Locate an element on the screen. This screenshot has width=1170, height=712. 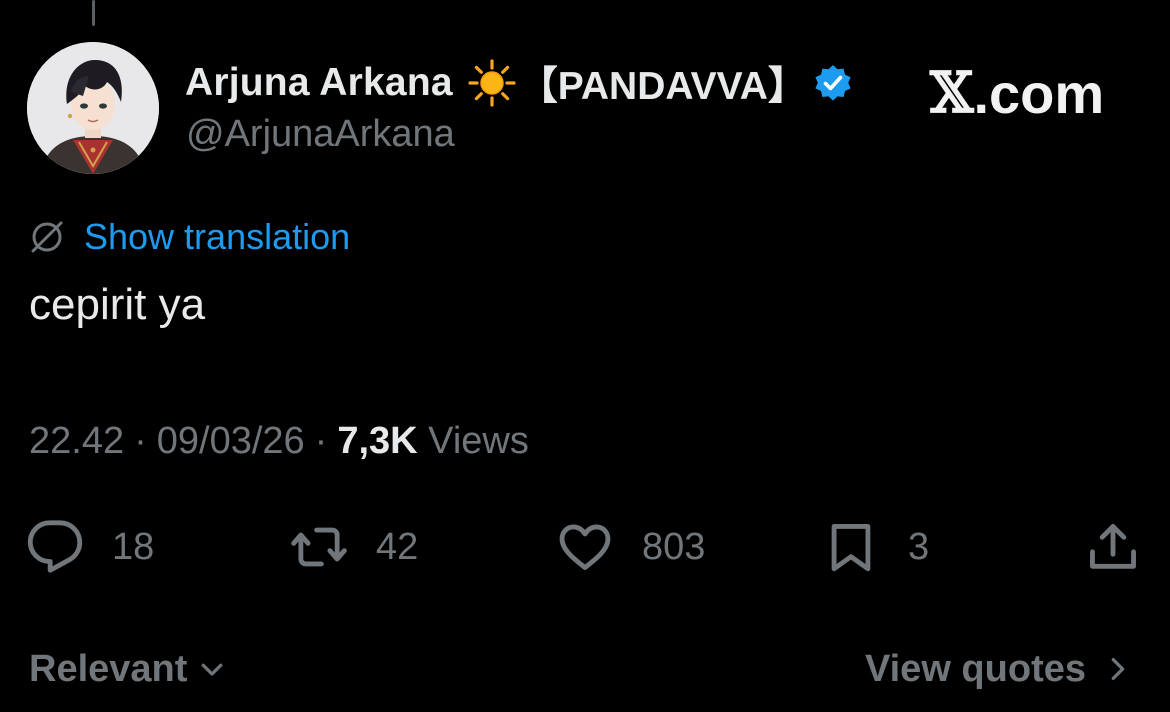
like-button: 803 is located at coordinates (630, 547).